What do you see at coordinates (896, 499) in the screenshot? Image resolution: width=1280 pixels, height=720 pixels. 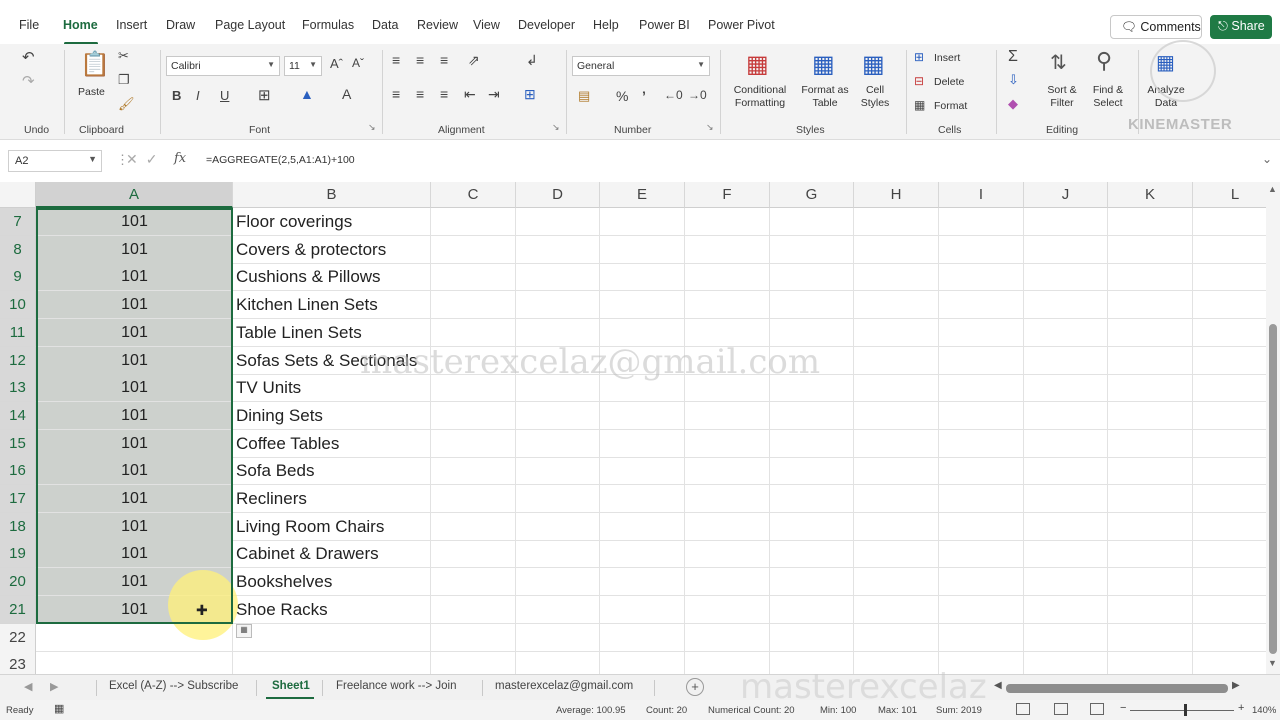 I see `cell-h17` at bounding box center [896, 499].